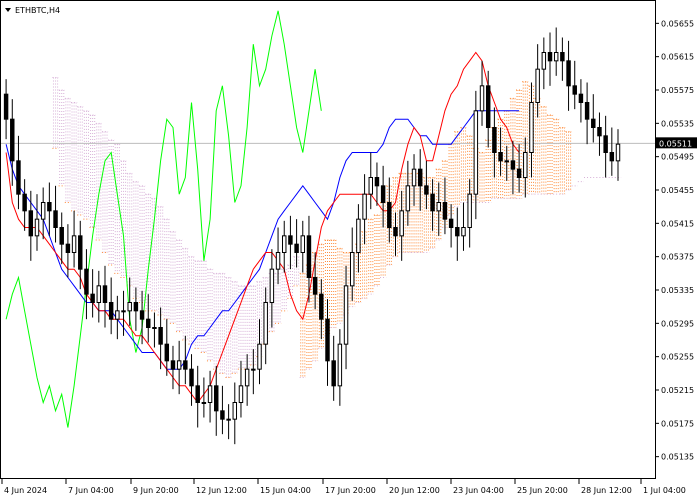 The width and height of the screenshot is (700, 500). What do you see at coordinates (677, 157) in the screenshot?
I see `y-tick-label: 0.05495` at bounding box center [677, 157].